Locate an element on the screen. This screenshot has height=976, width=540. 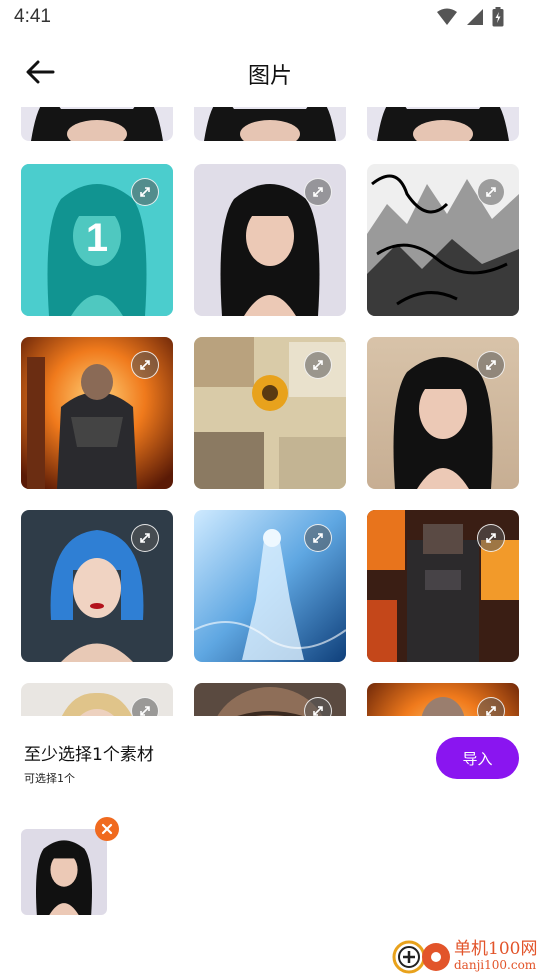
watermark-title: 单机100网 is located at coordinates (496, 949).